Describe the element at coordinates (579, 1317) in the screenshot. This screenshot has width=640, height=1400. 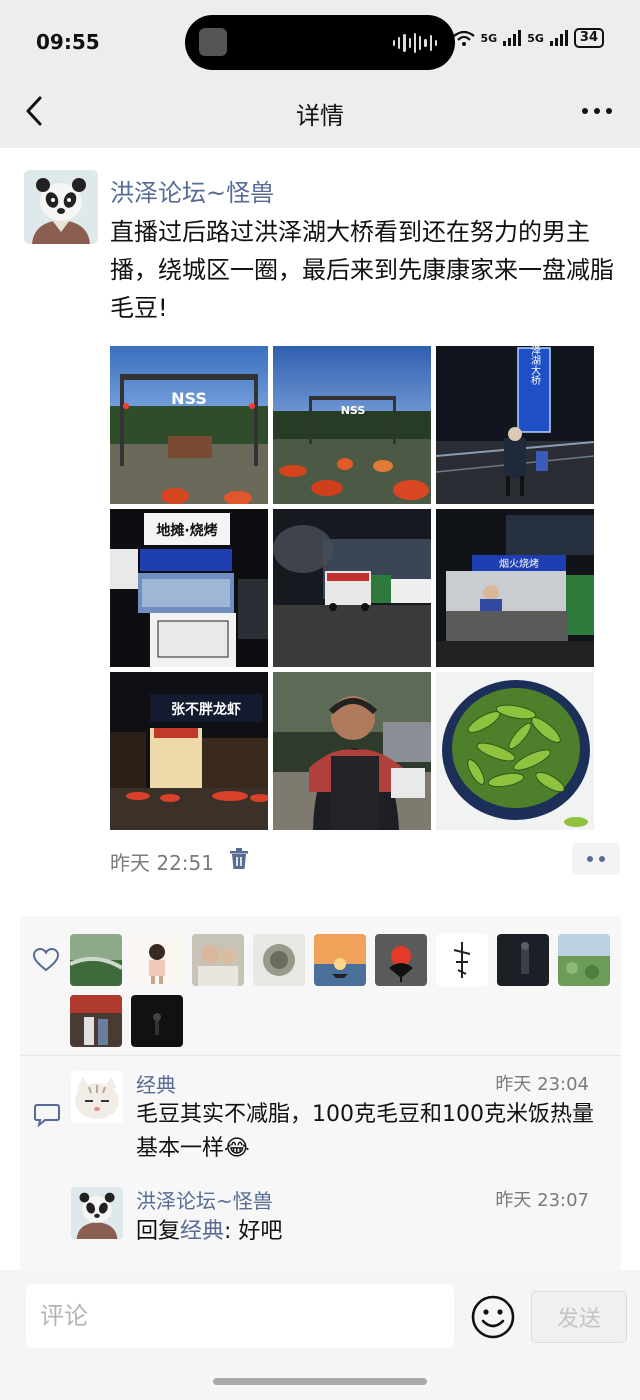
I see `send-button: 发送` at that location.